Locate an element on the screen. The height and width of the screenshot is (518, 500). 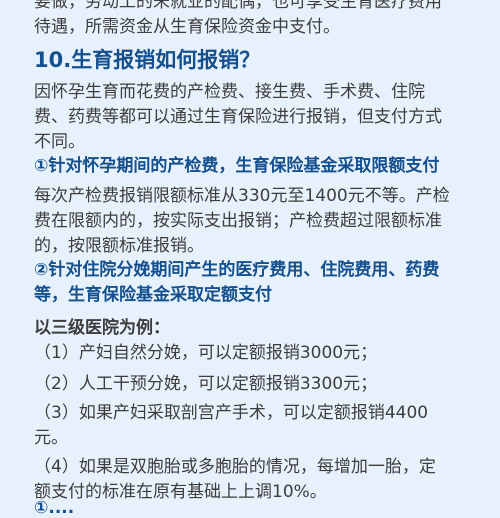
section-title: 10.生育报销如何报销？ is located at coordinates (147, 60).